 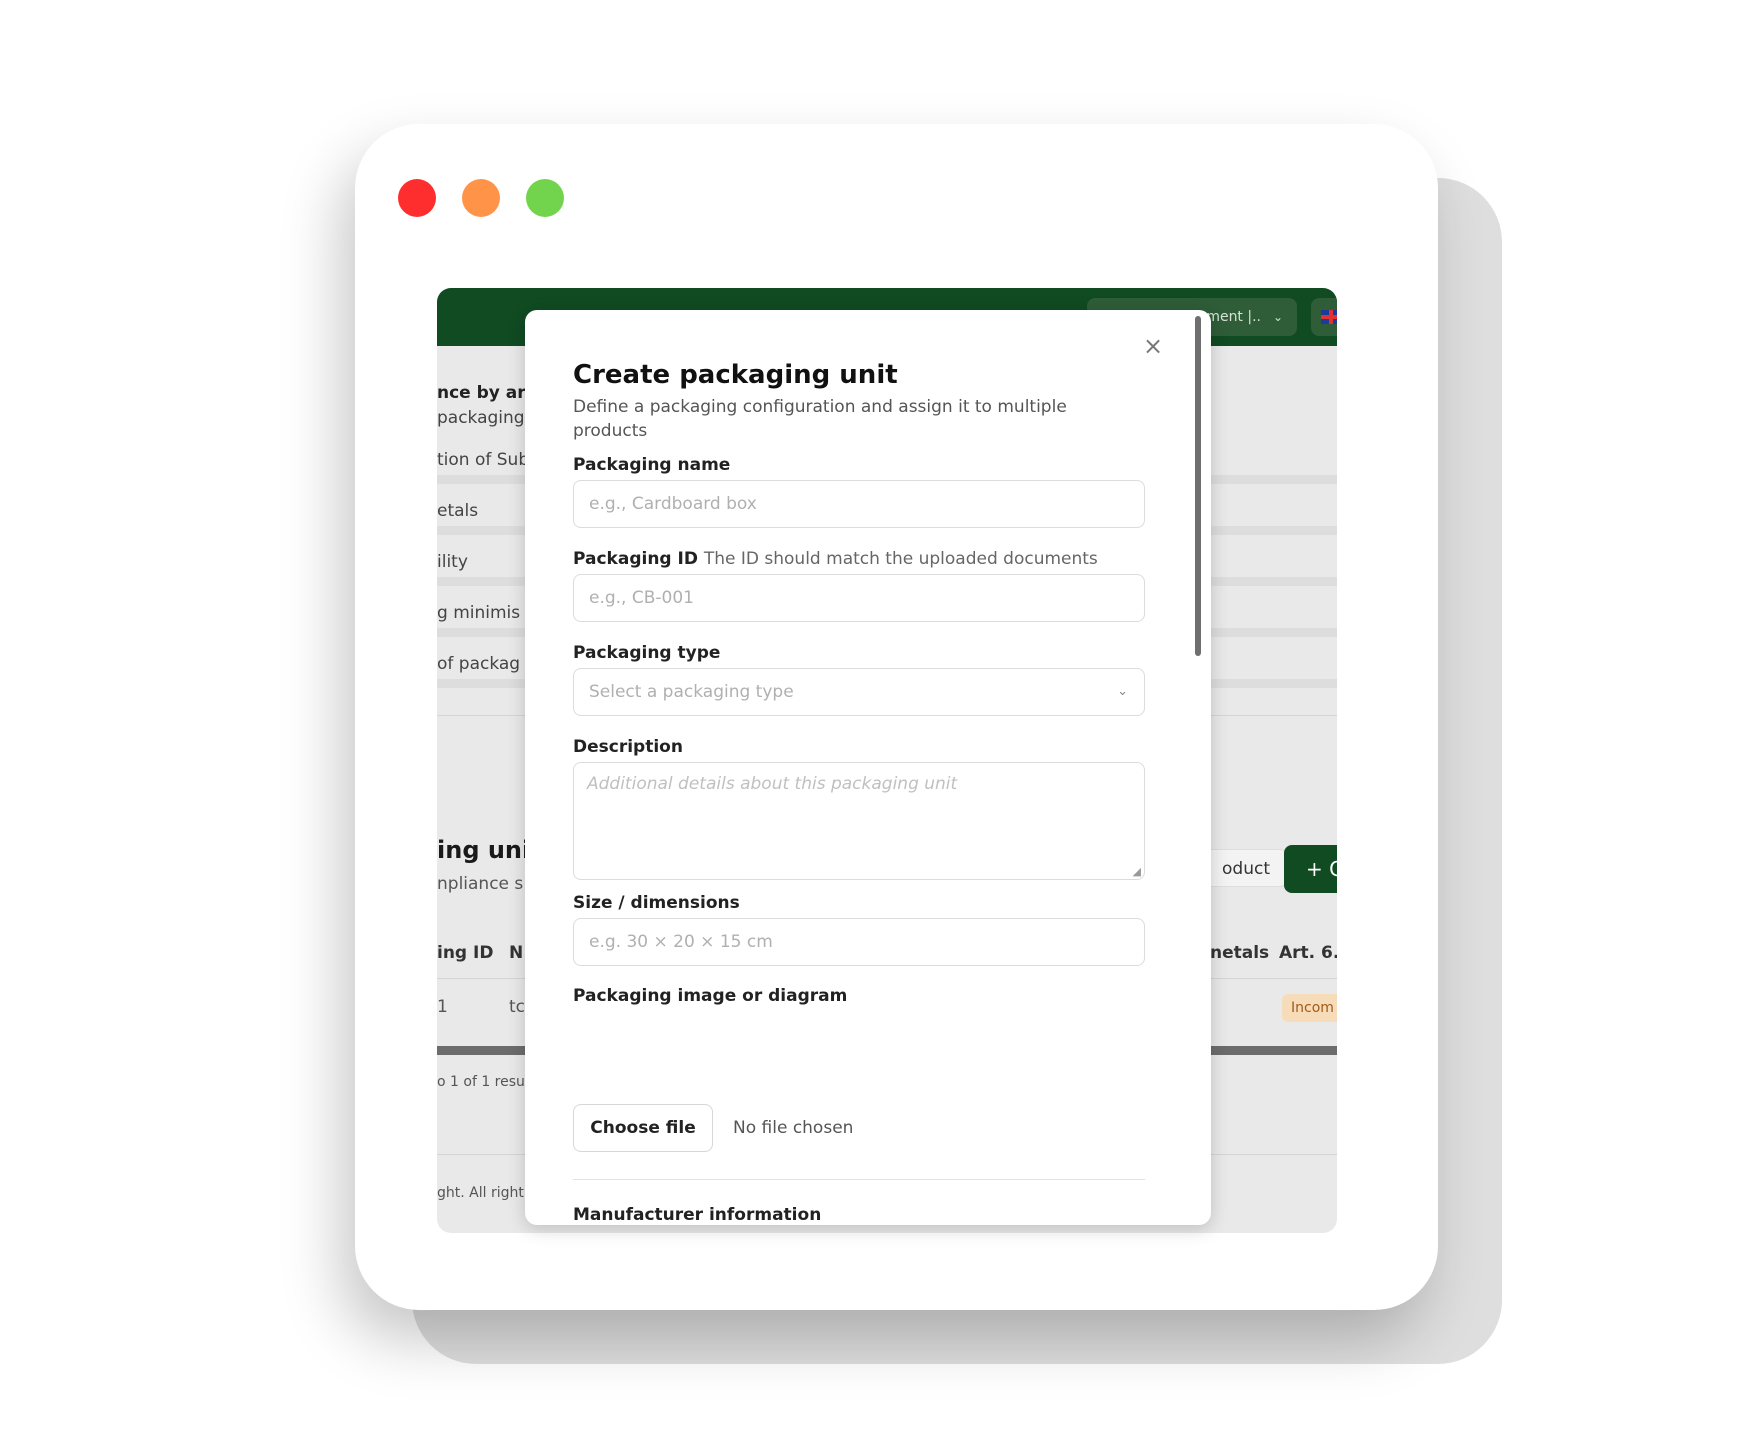 I want to click on table-header: Art. 6.1, so click(x=1308, y=953).